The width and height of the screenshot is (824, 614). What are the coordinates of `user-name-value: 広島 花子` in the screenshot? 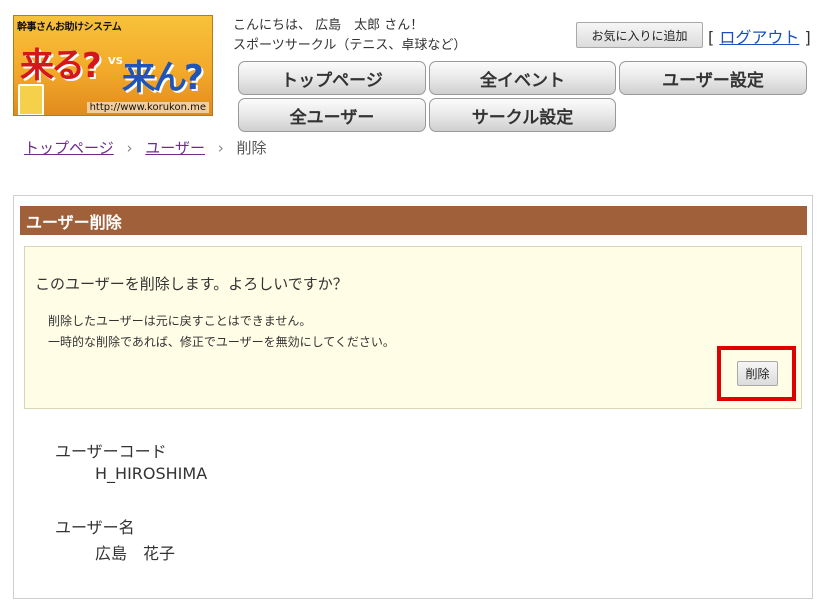 It's located at (135, 553).